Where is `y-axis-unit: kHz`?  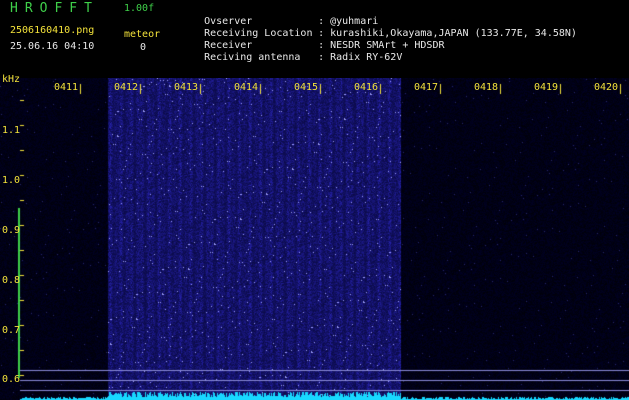 y-axis-unit: kHz is located at coordinates (11, 79).